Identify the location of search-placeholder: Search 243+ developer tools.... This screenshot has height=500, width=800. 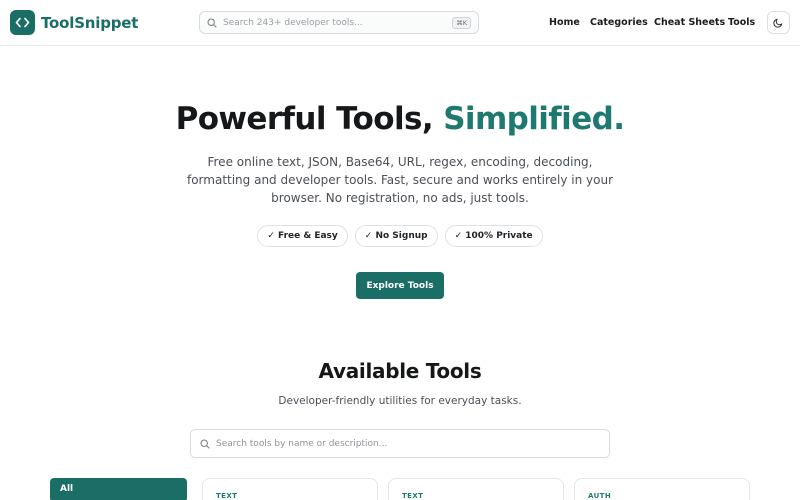
(293, 22).